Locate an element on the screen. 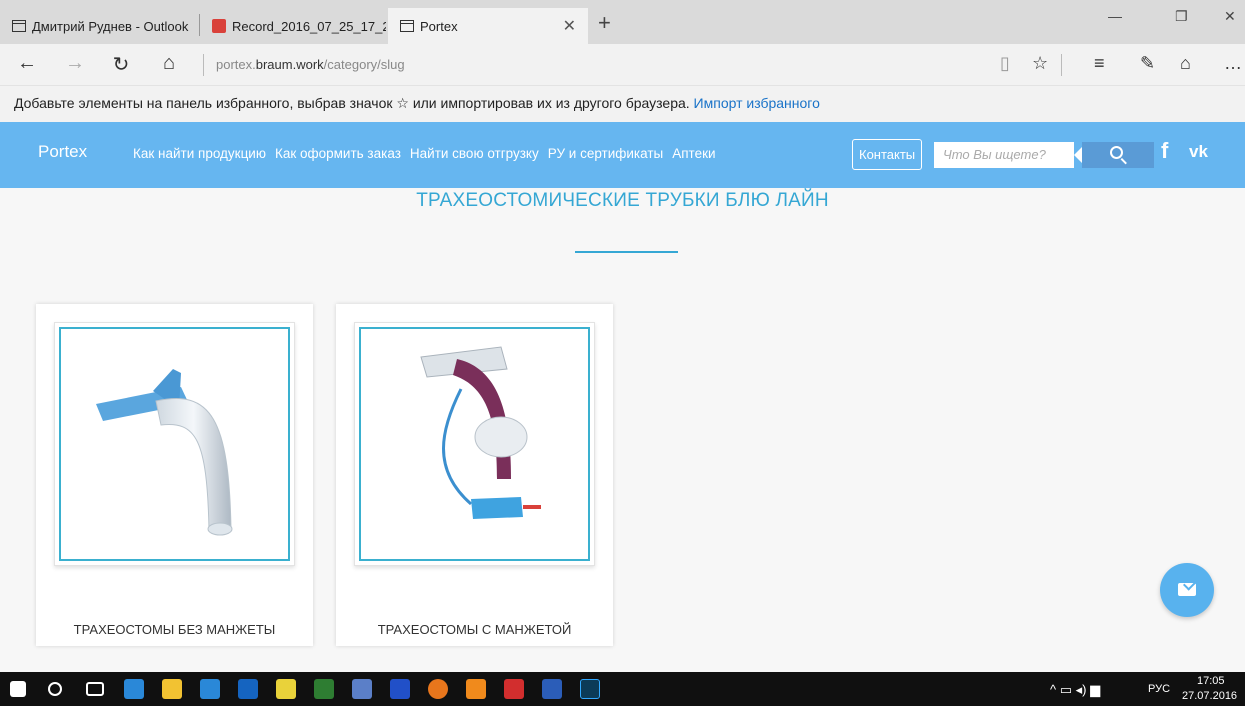  site-logo: Portex is located at coordinates (62, 152).